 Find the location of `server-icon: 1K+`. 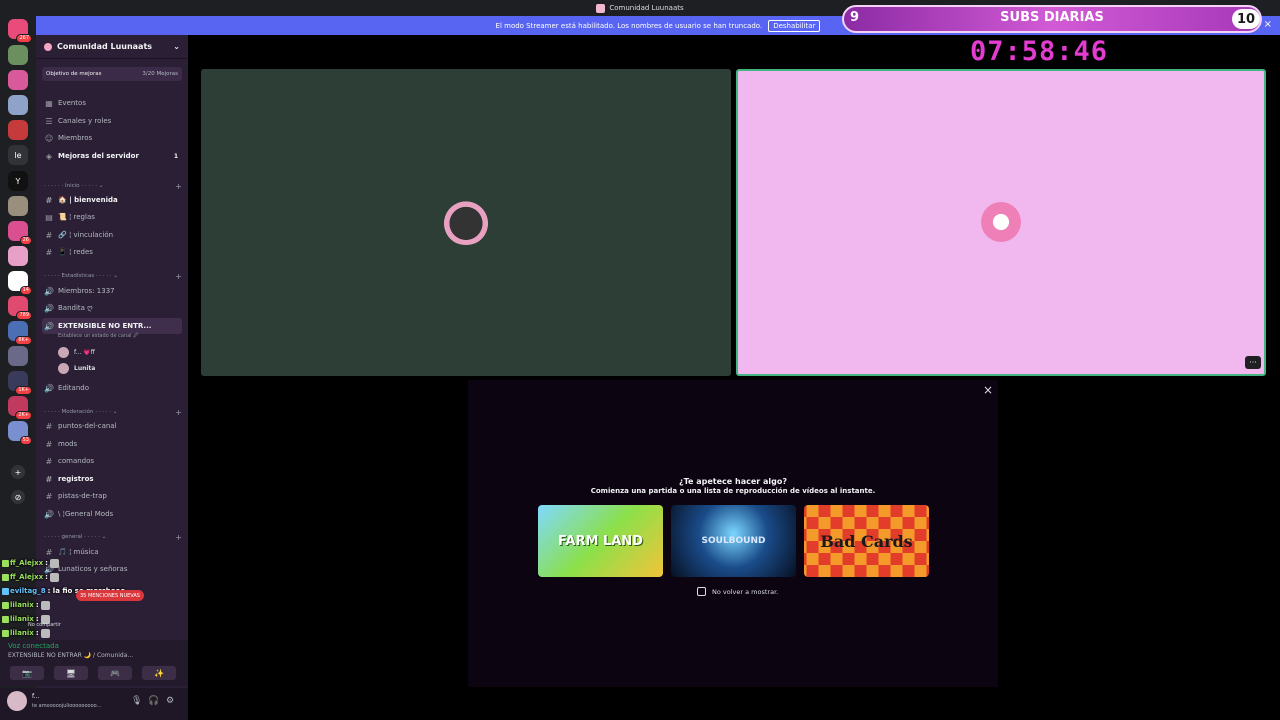

server-icon: 1K+ is located at coordinates (20, 383).